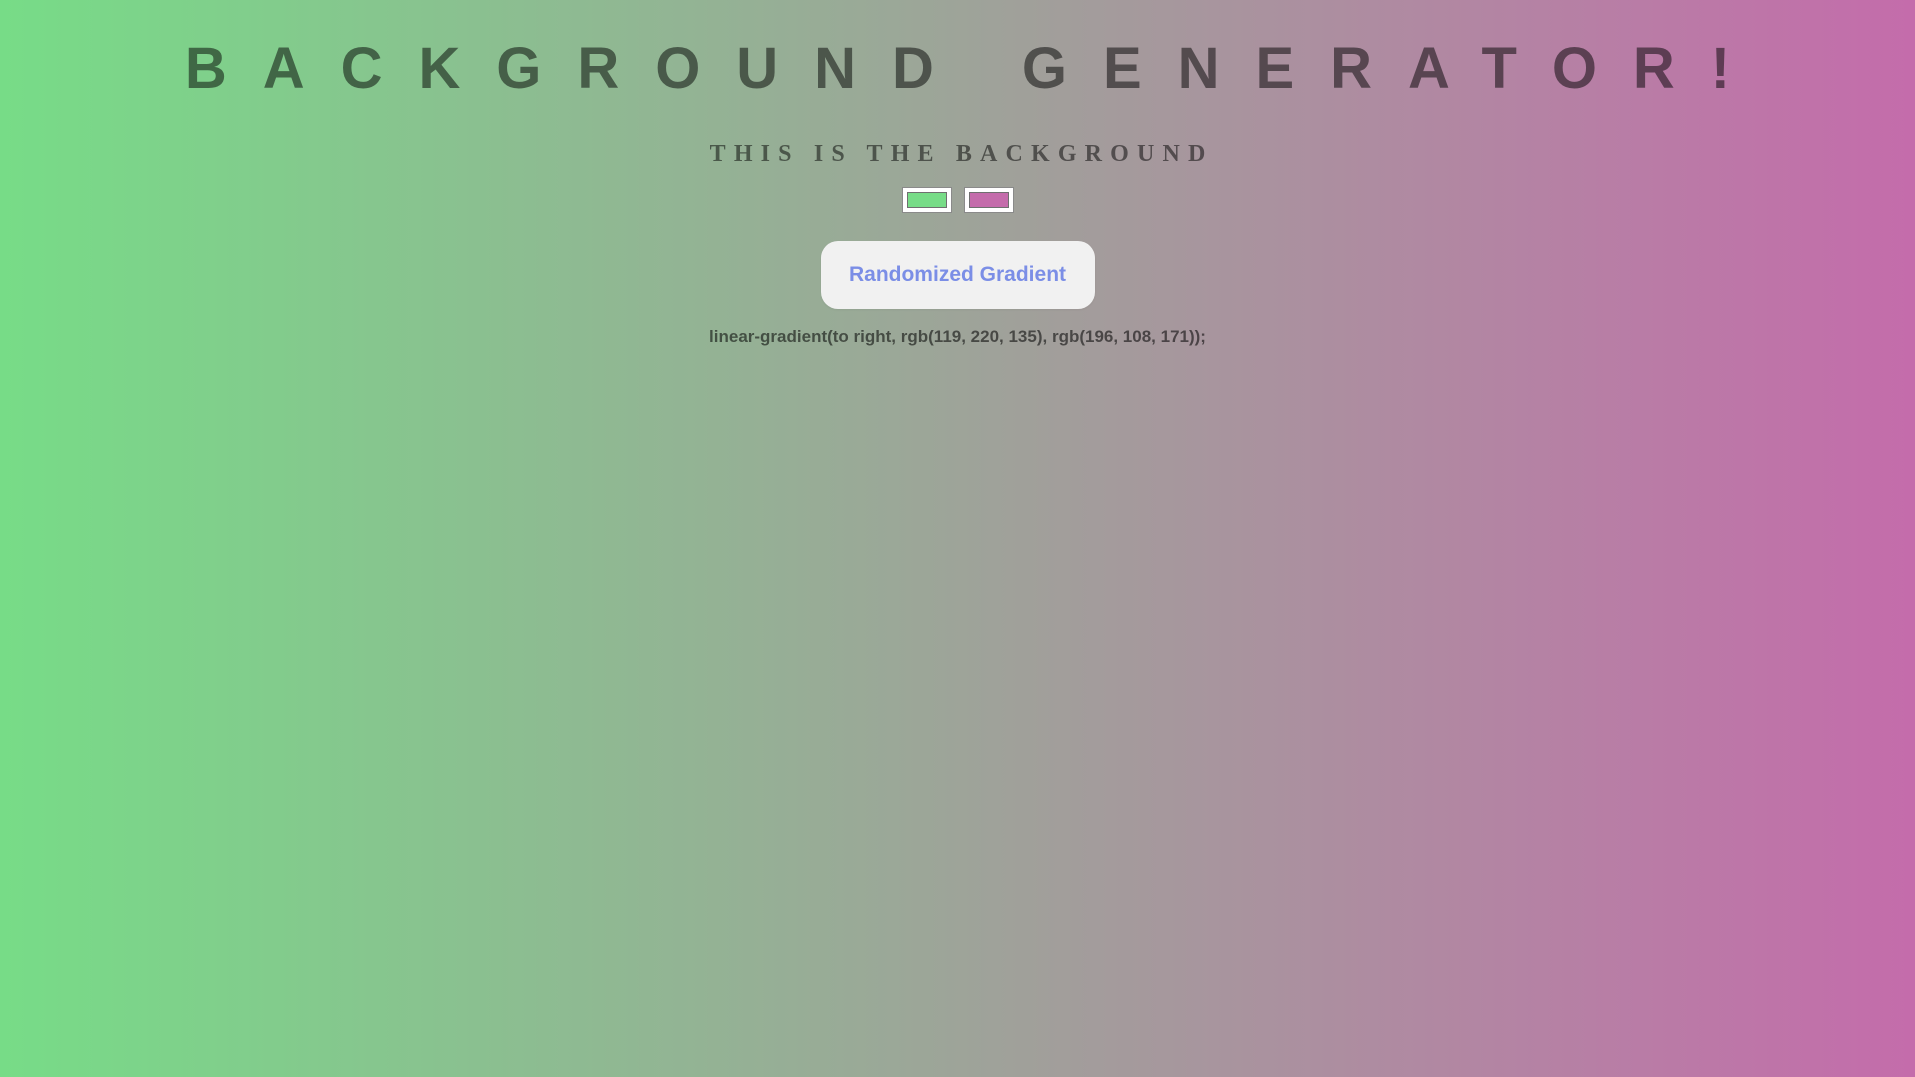 The width and height of the screenshot is (1915, 1077). What do you see at coordinates (975, 68) in the screenshot?
I see `page-title: BACKGROUND GENERATOR!` at bounding box center [975, 68].